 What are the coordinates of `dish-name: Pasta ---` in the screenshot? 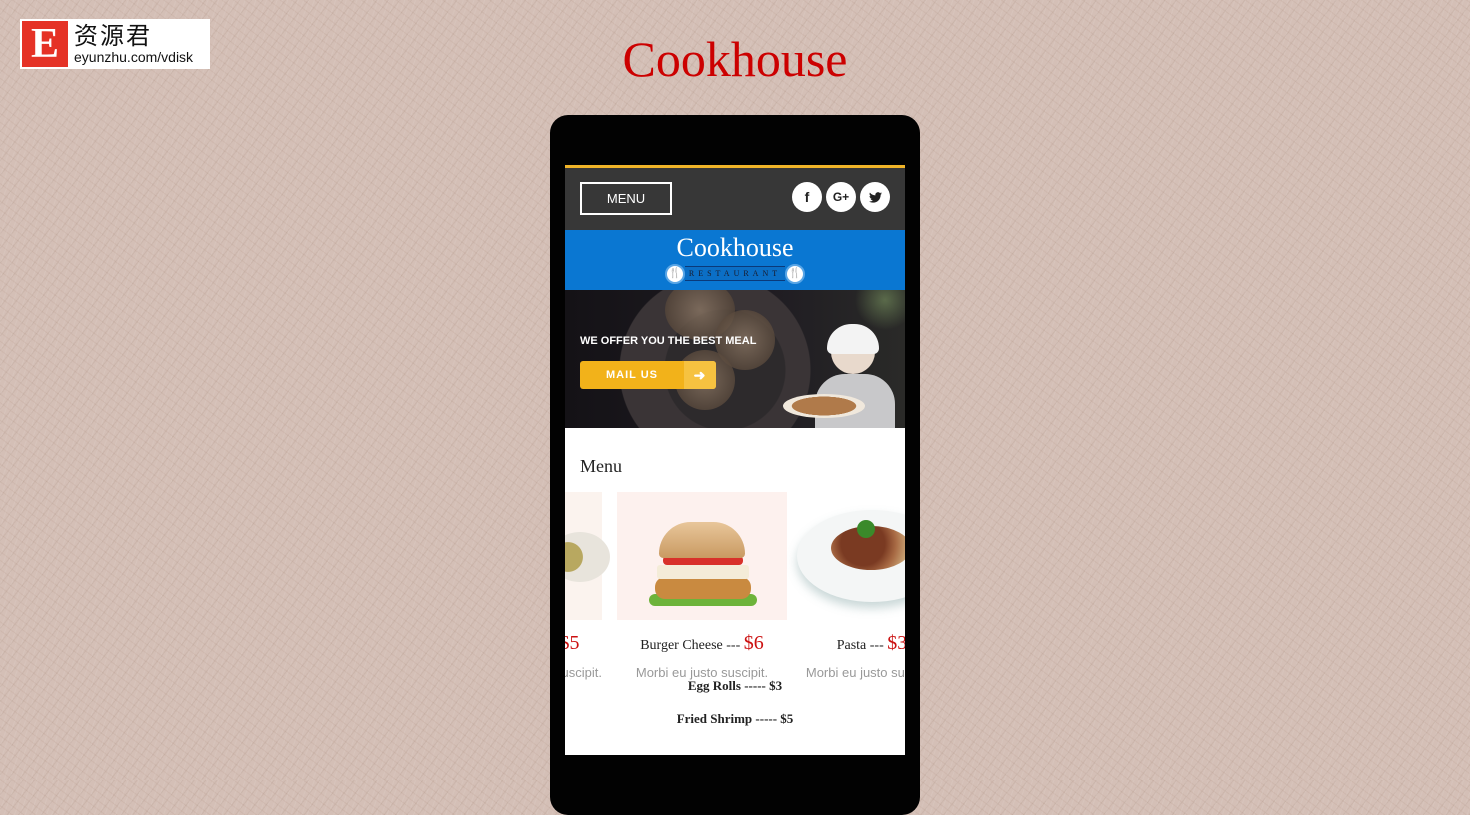 It's located at (860, 645).